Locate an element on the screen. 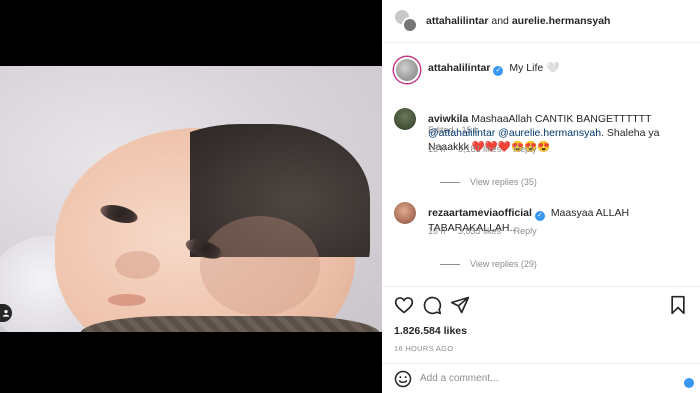 This screenshot has width=700, height=393. share-icon is located at coordinates (460, 305).